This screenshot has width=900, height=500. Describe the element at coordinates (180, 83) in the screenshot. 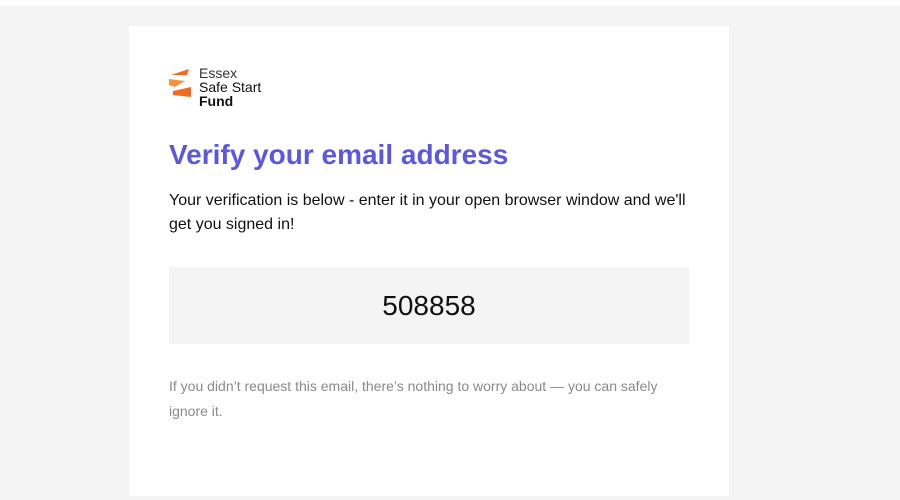

I see `logo-mark-icon` at that location.